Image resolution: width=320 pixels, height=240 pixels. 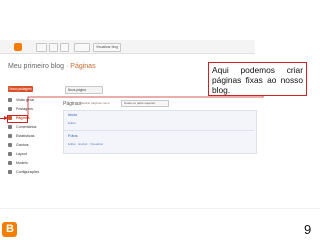 What do you see at coordinates (18, 47) in the screenshot?
I see `blogger-logo-icon` at bounding box center [18, 47].